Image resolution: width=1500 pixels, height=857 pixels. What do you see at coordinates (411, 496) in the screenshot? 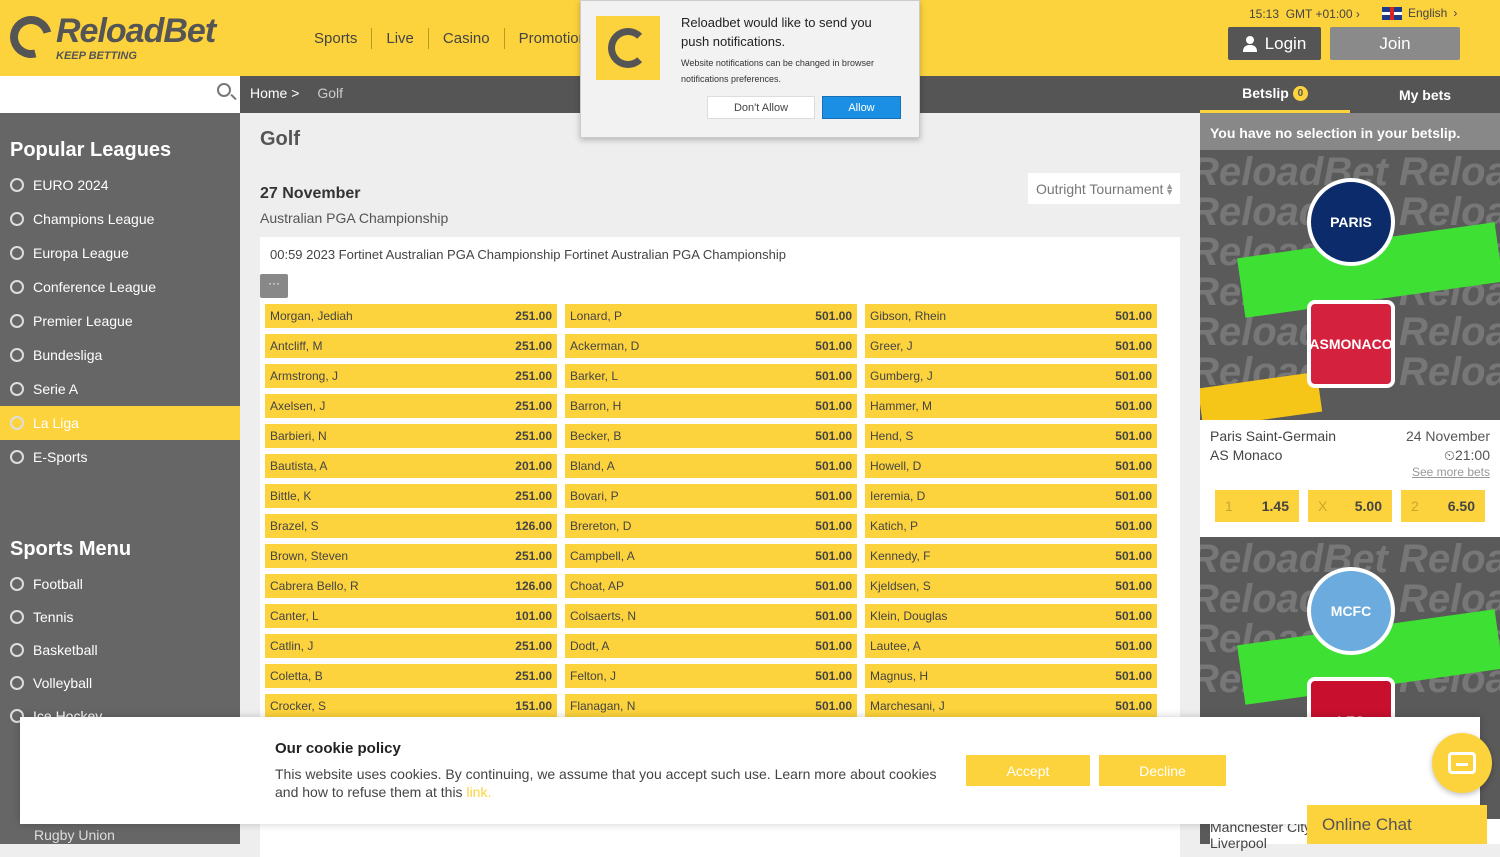
I see `outright-odds-button: Bittle, K 251.00` at bounding box center [411, 496].